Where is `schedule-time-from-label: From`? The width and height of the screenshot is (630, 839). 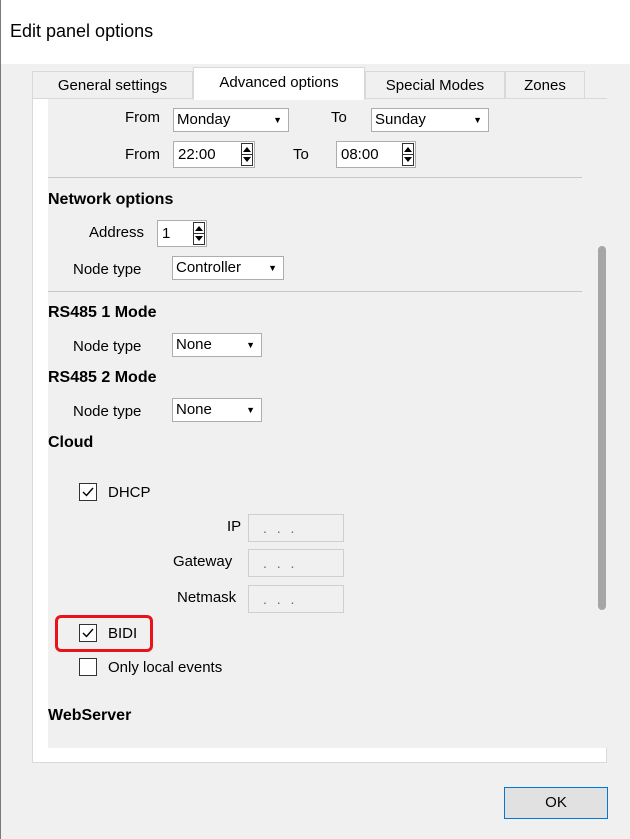
schedule-time-from-label: From is located at coordinates (142, 154).